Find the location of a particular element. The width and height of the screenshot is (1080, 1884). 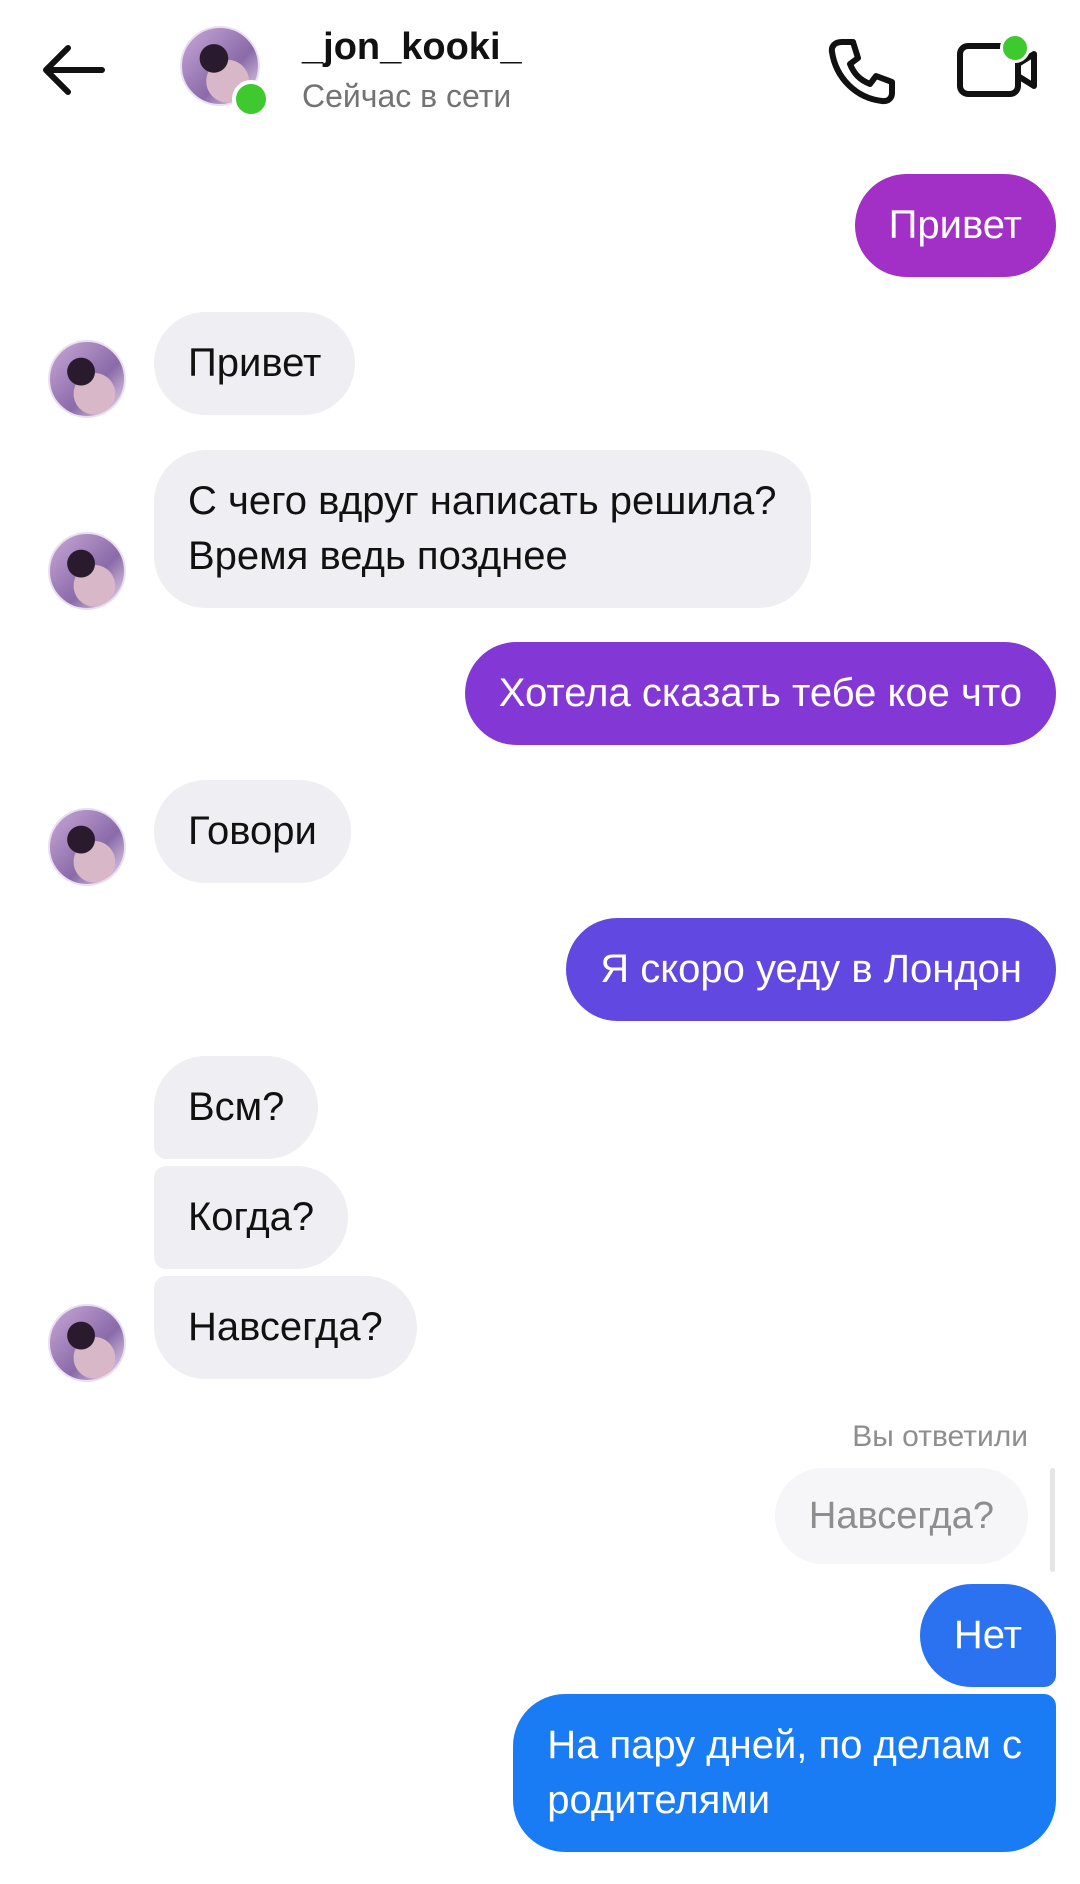

reply-label: Вы ответили is located at coordinates (940, 1436).